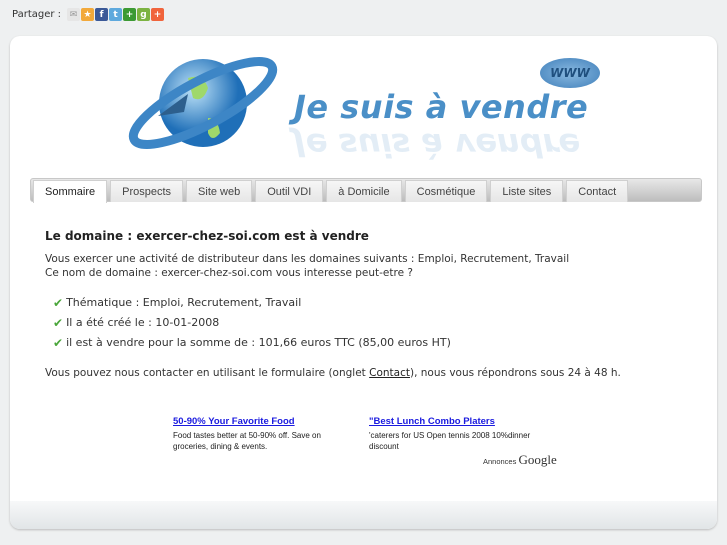 The width and height of the screenshot is (727, 545). What do you see at coordinates (116, 14) in the screenshot?
I see `twitter-icon: t` at bounding box center [116, 14].